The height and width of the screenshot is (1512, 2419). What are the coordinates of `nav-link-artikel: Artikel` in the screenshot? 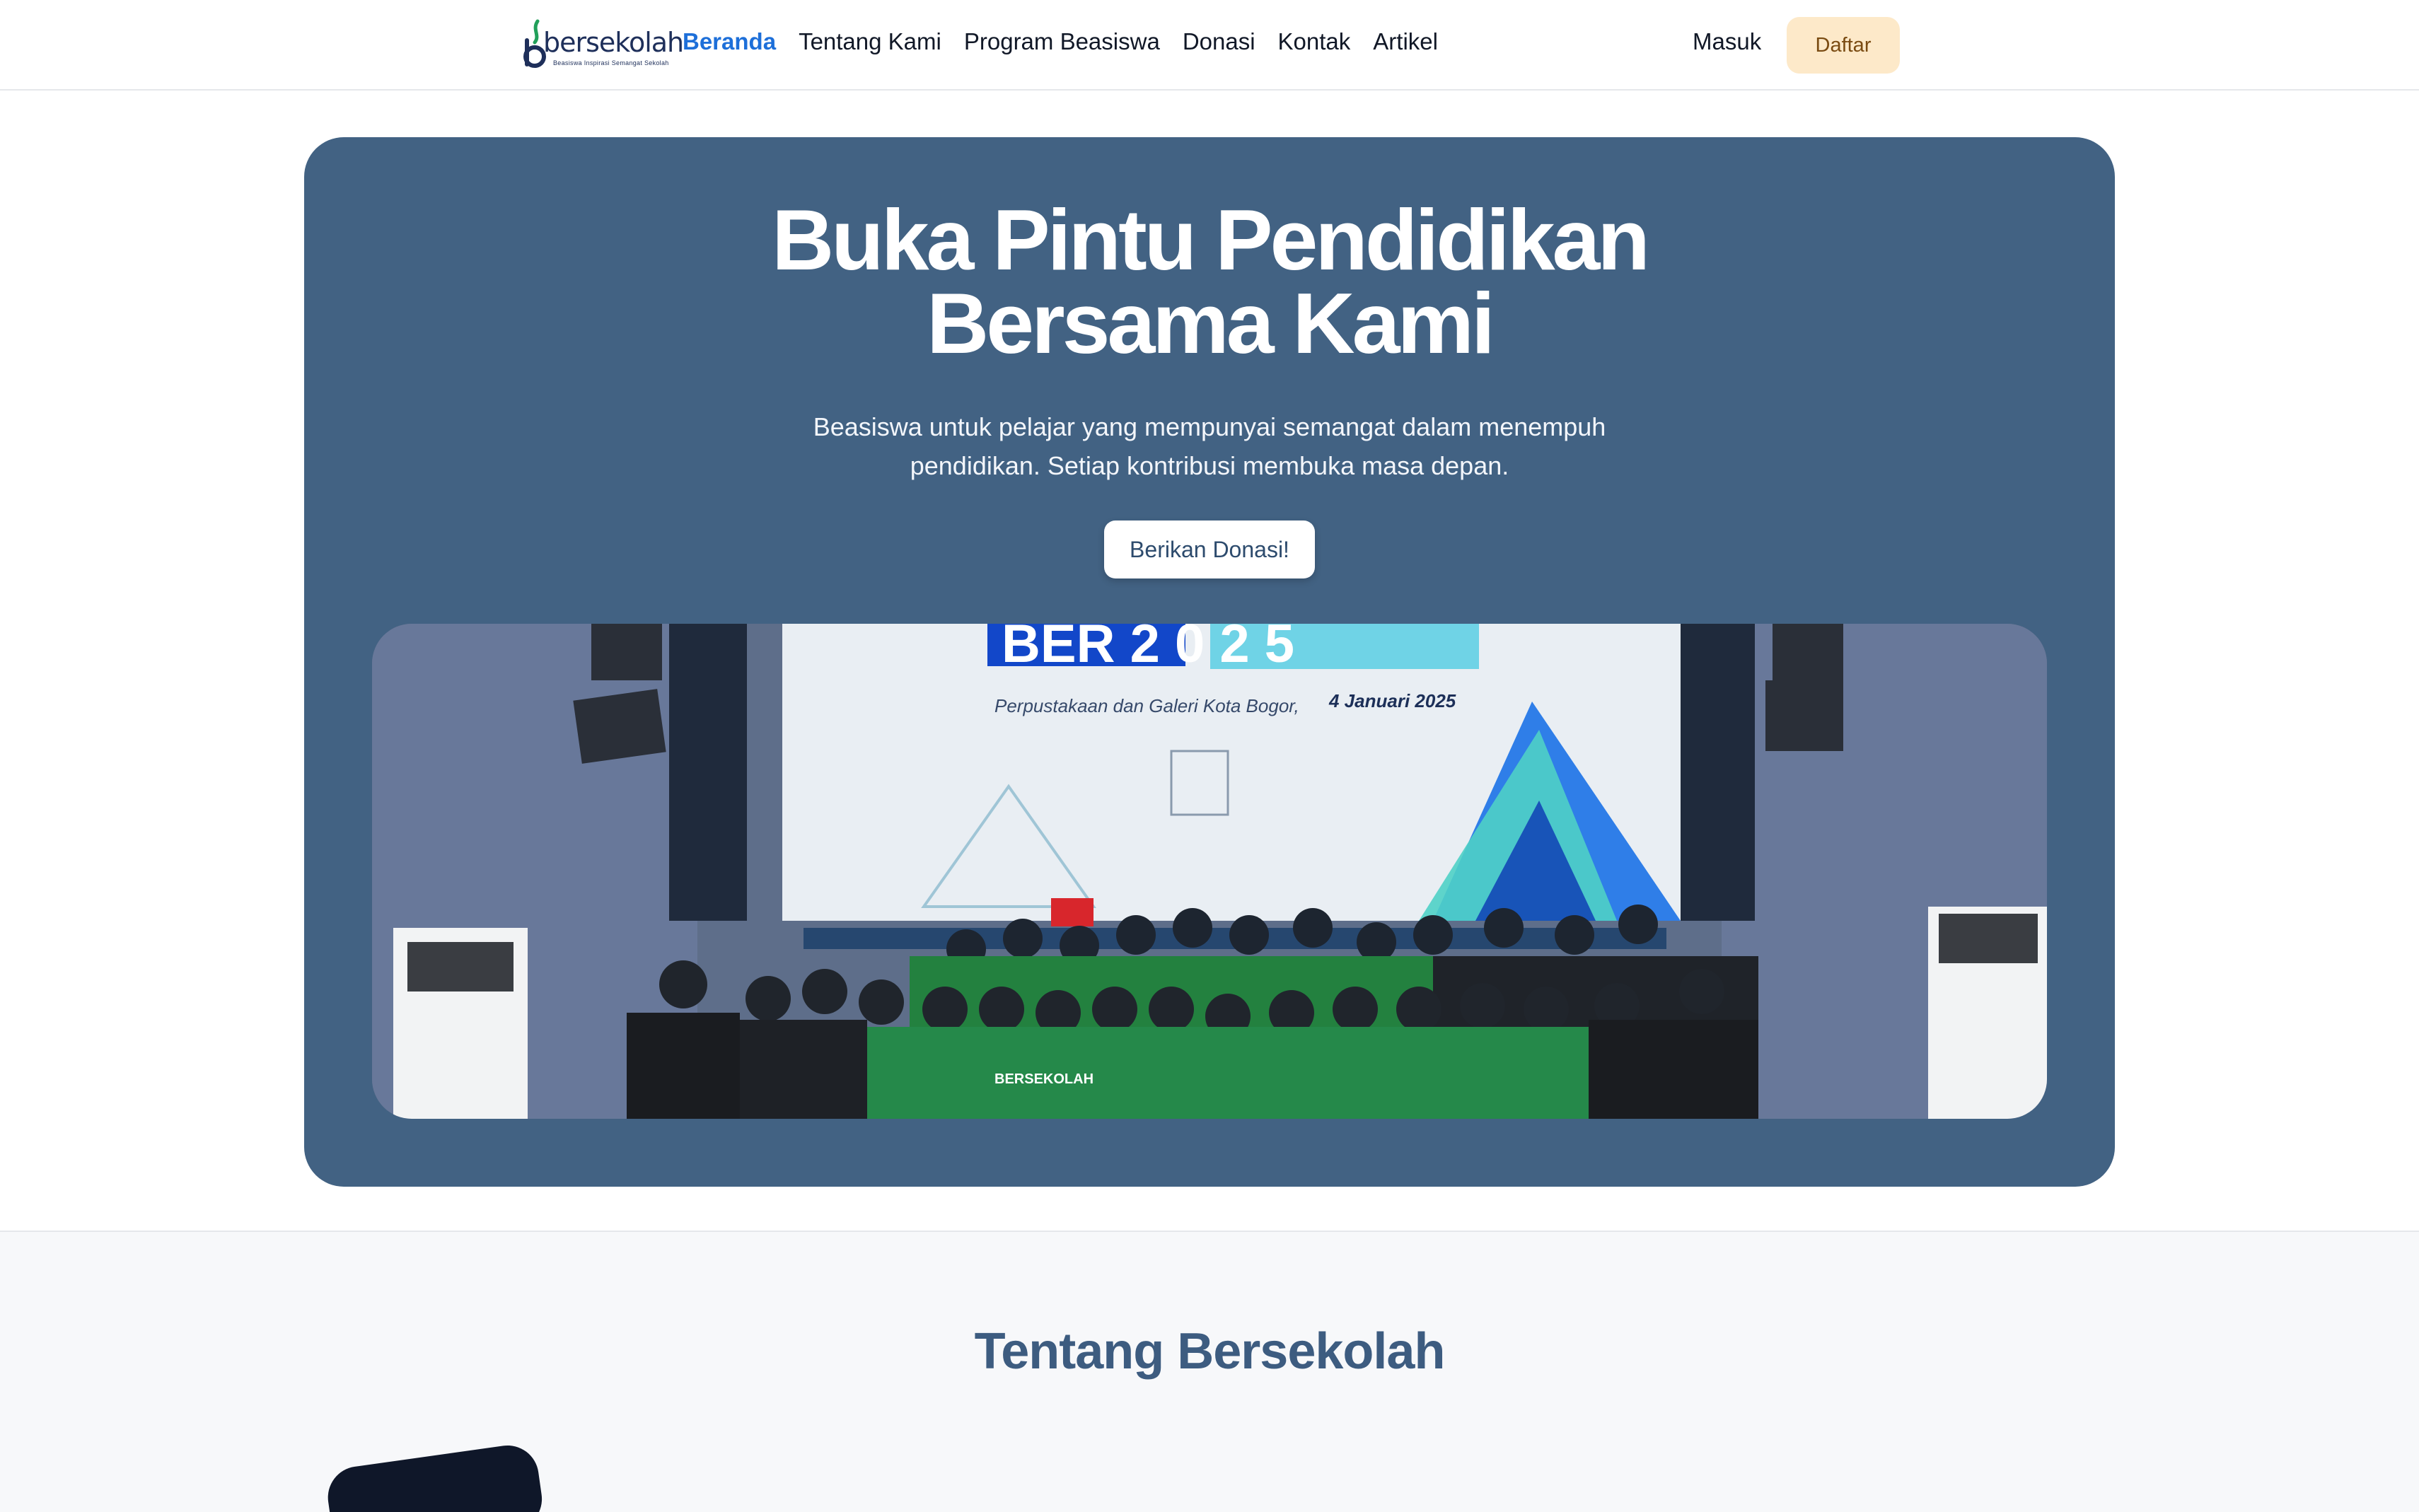 It's located at (1406, 41).